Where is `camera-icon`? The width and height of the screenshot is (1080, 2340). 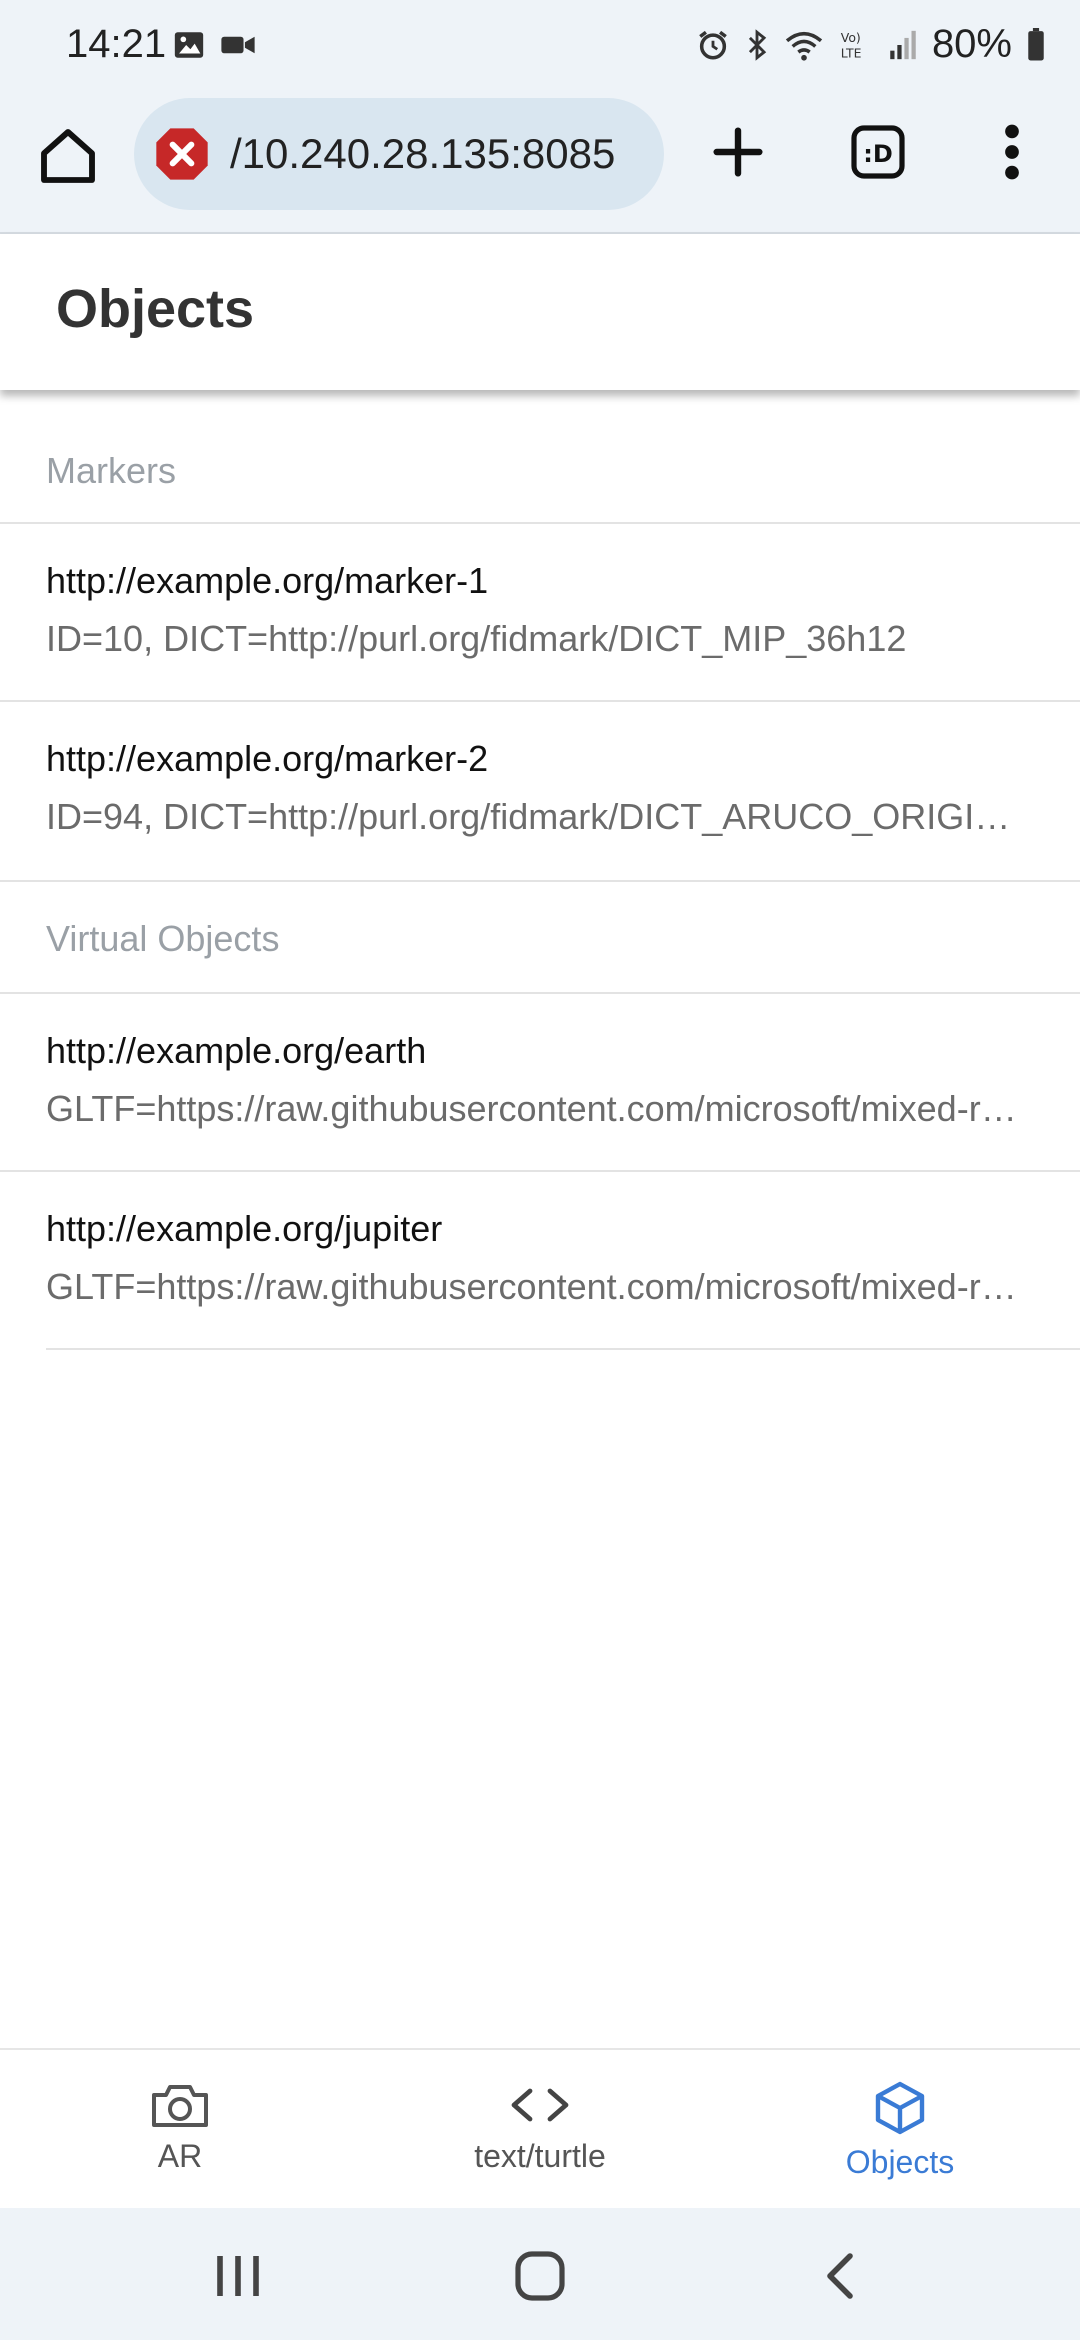 camera-icon is located at coordinates (180, 2106).